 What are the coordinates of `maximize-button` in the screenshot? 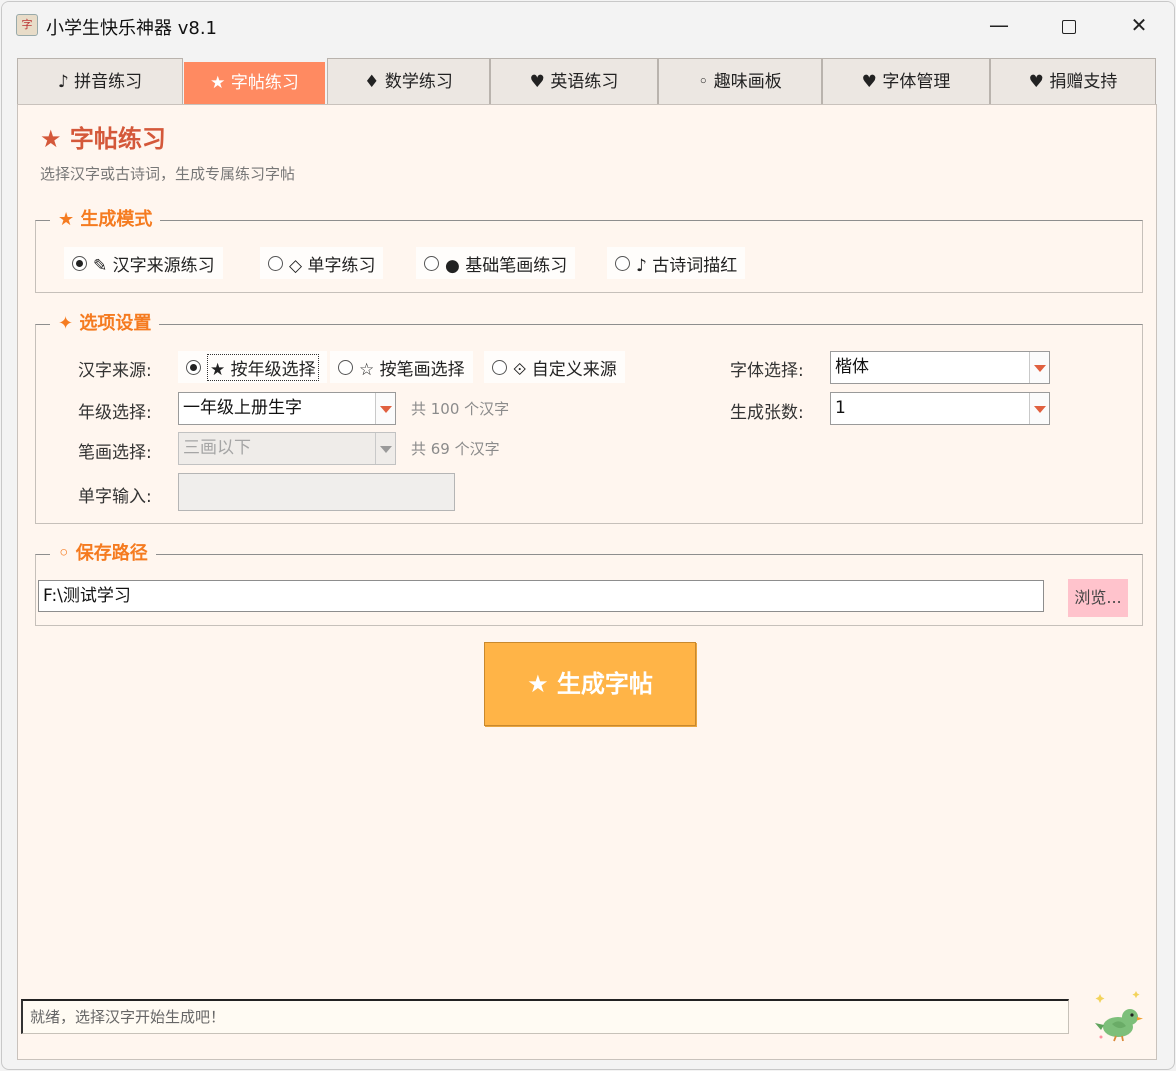 It's located at (1069, 25).